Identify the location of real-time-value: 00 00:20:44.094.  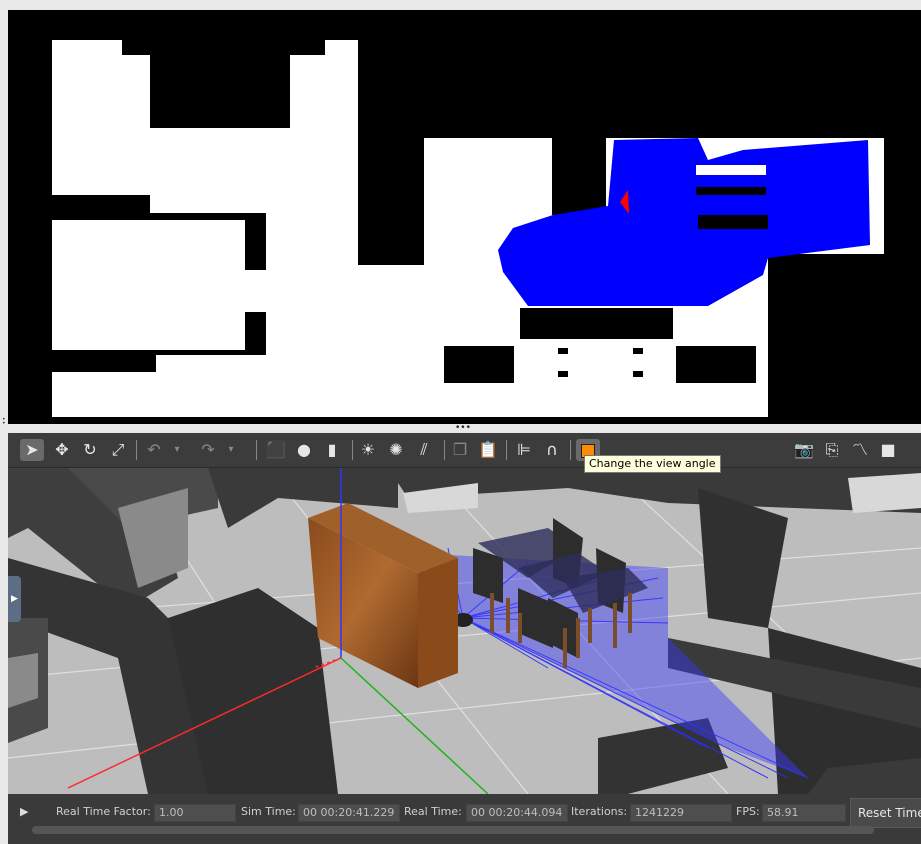
(517, 813).